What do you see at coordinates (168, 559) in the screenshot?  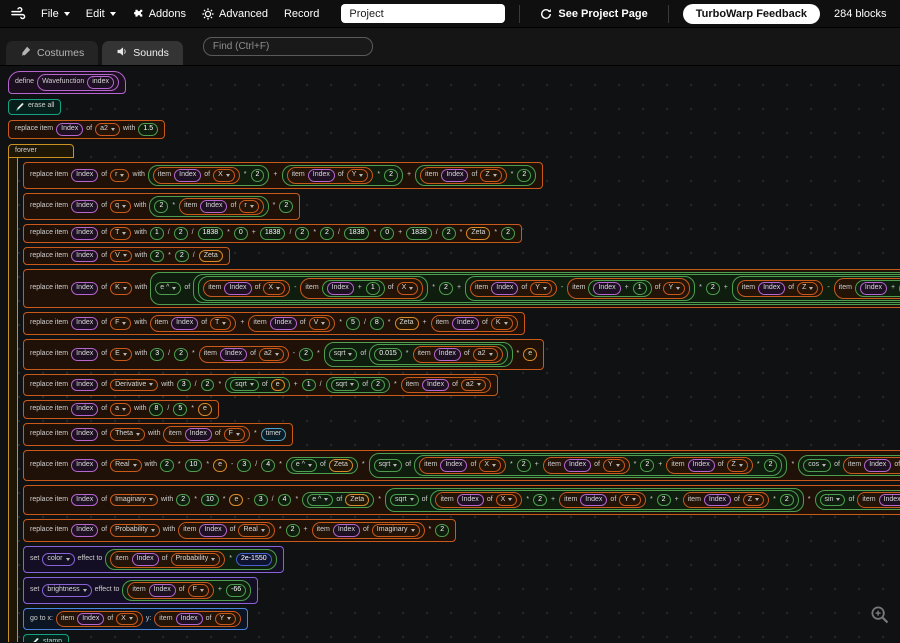 I see `list-item-reporter: item Index of Probability` at bounding box center [168, 559].